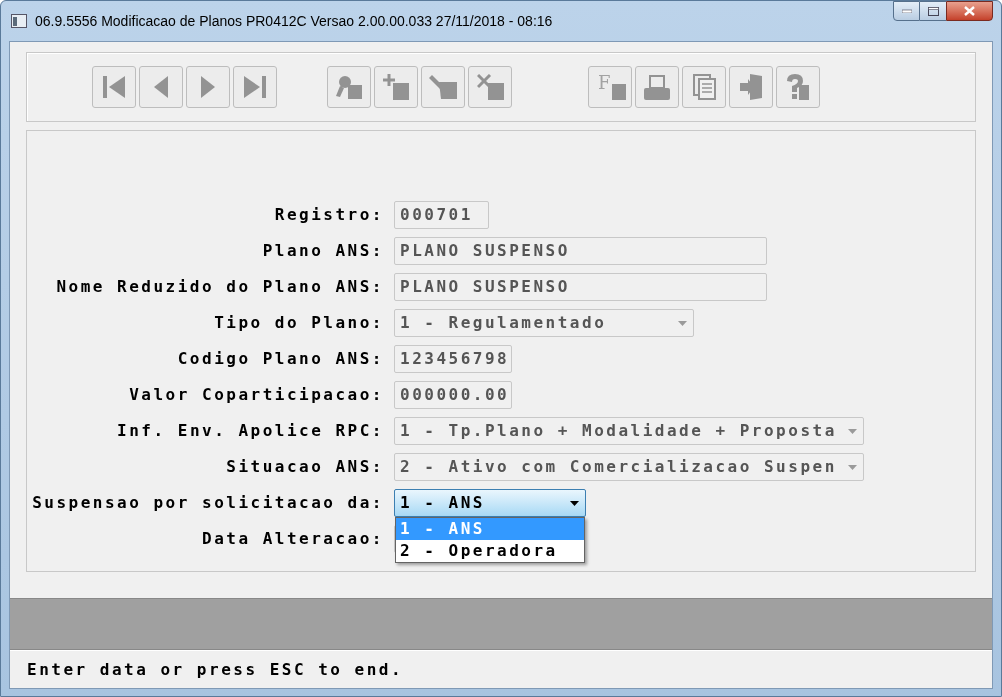 The height and width of the screenshot is (697, 1002). What do you see at coordinates (704, 87) in the screenshot?
I see `pages-icon` at bounding box center [704, 87].